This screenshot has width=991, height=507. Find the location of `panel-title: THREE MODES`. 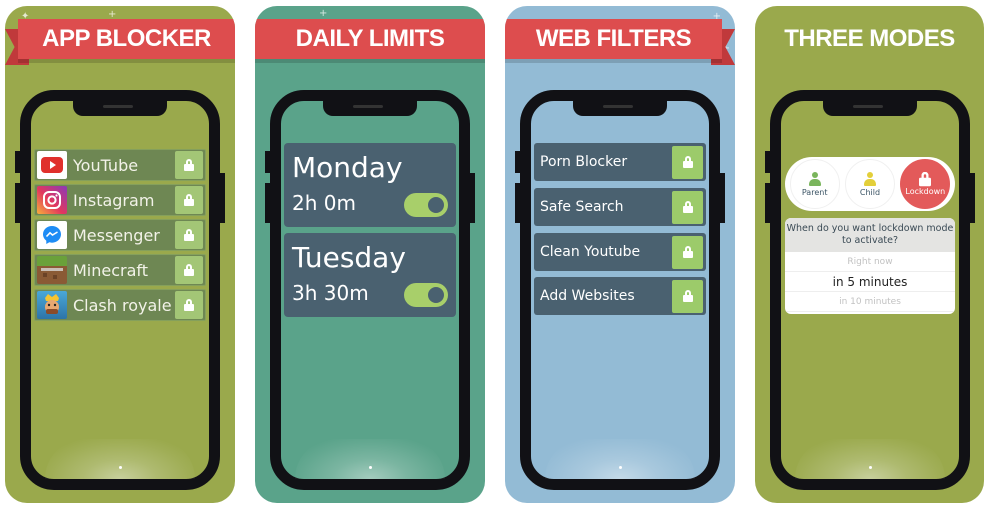

panel-title: THREE MODES is located at coordinates (869, 38).